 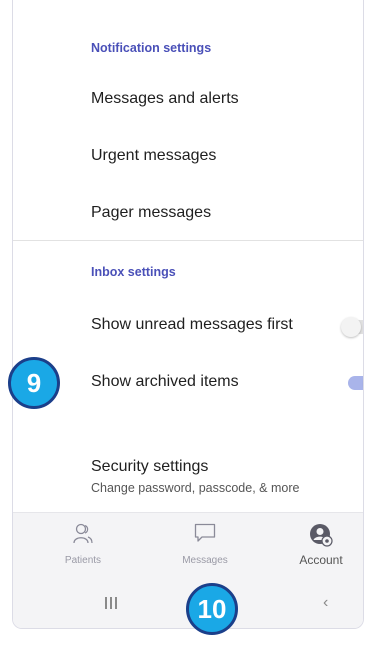 I want to click on nav-account: Account, so click(x=317, y=543).